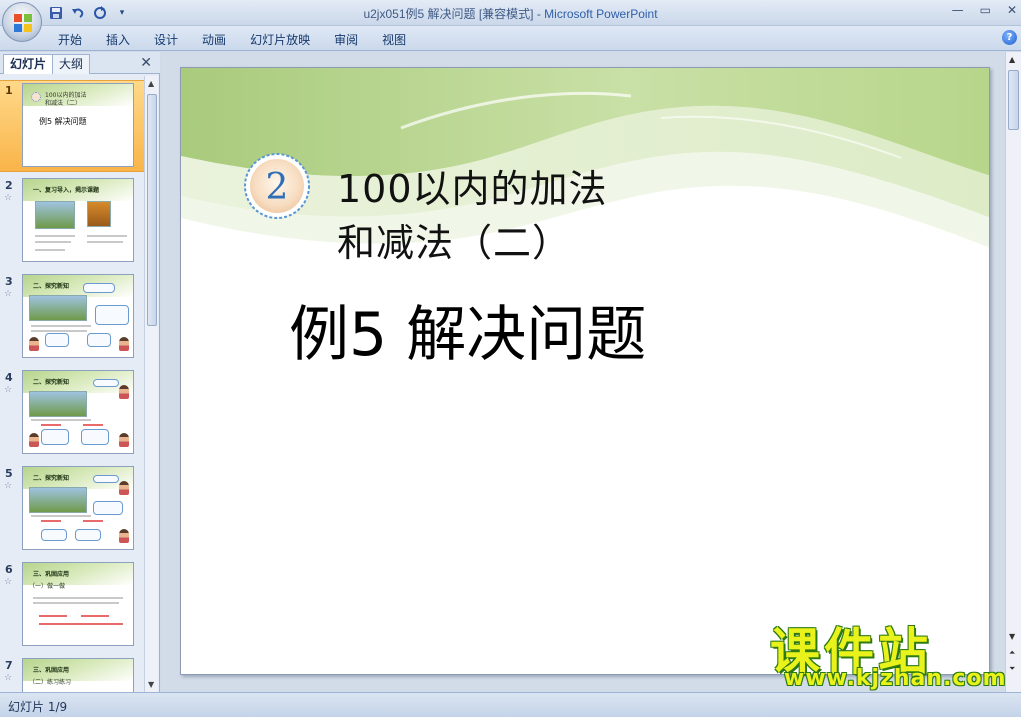  I want to click on status-bar: 幻灯片 1/9, so click(510, 704).